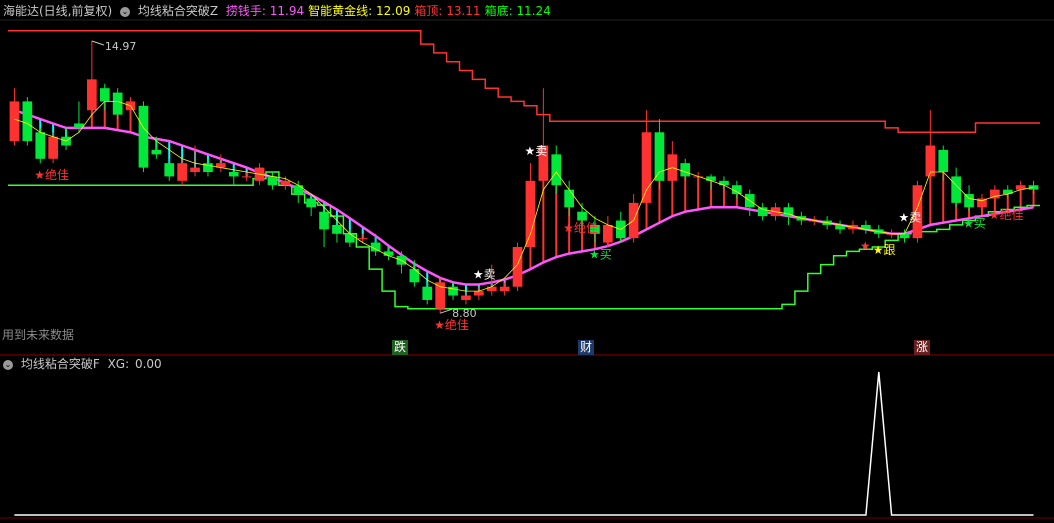 The width and height of the screenshot is (1054, 523). What do you see at coordinates (57, 11) in the screenshot?
I see `stock-title: 海能达(日线,前复权)` at bounding box center [57, 11].